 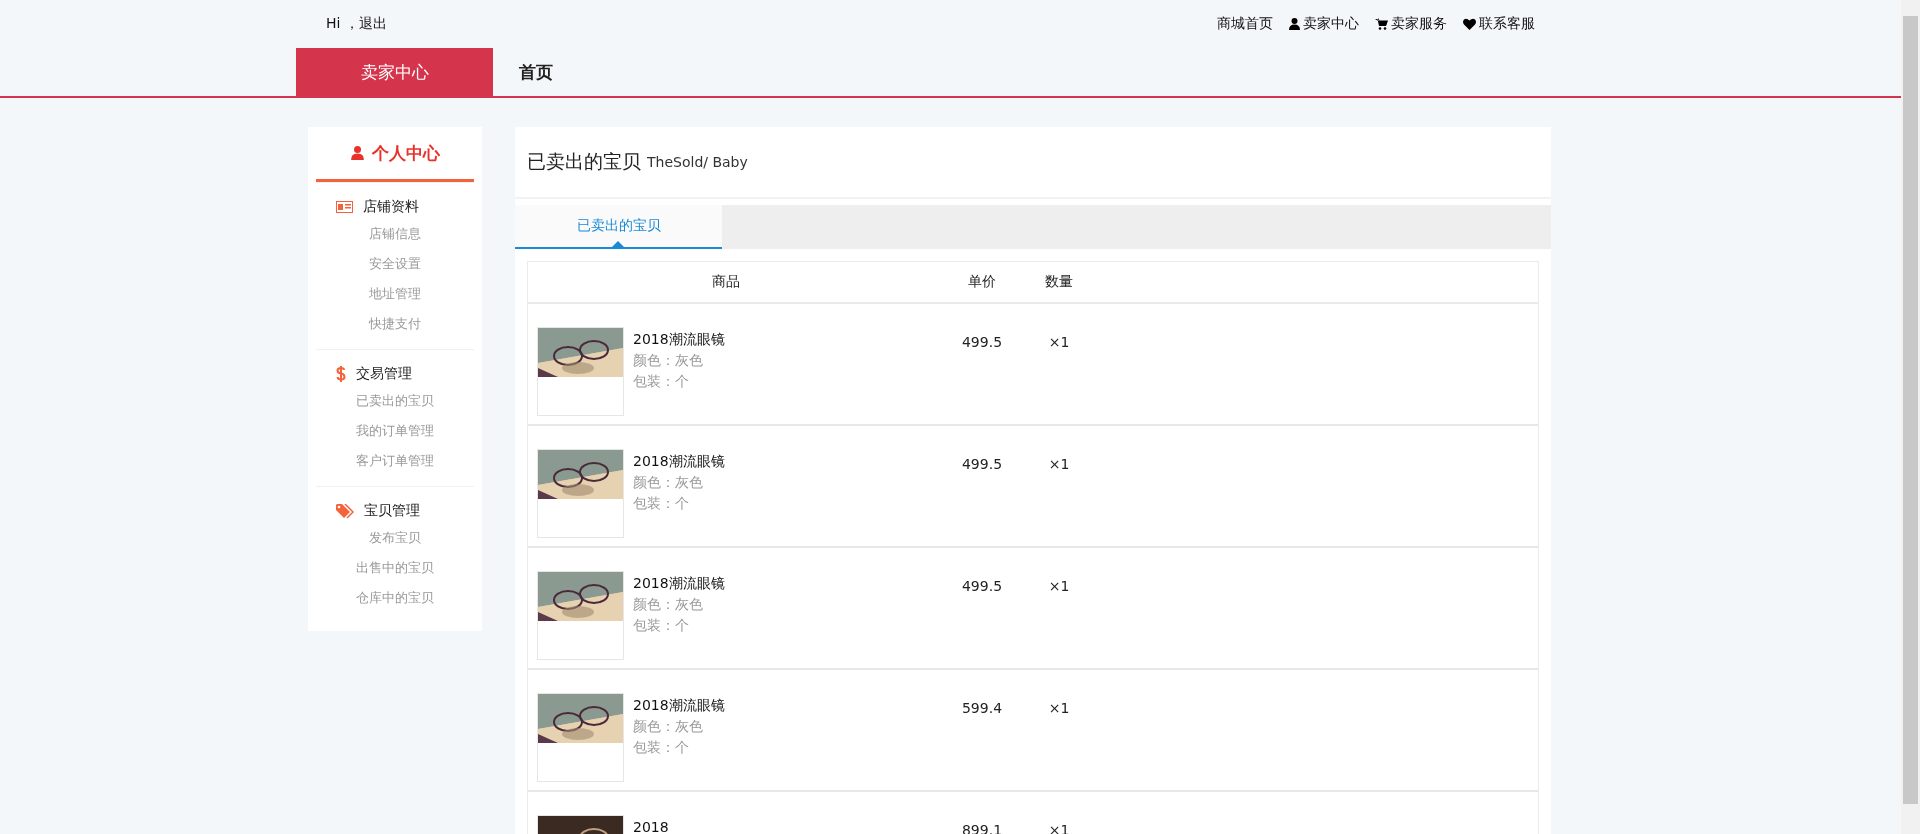 What do you see at coordinates (395, 431) in the screenshot?
I see `sidebar-item: 我的订单管理` at bounding box center [395, 431].